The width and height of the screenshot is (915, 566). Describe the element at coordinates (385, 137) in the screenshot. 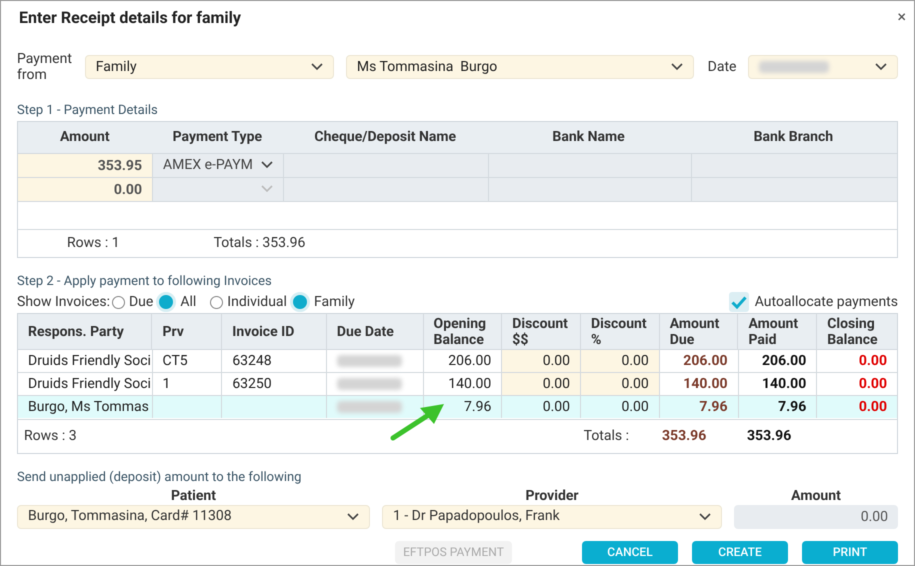

I see `column-header: Cheque/Deposit Name` at that location.